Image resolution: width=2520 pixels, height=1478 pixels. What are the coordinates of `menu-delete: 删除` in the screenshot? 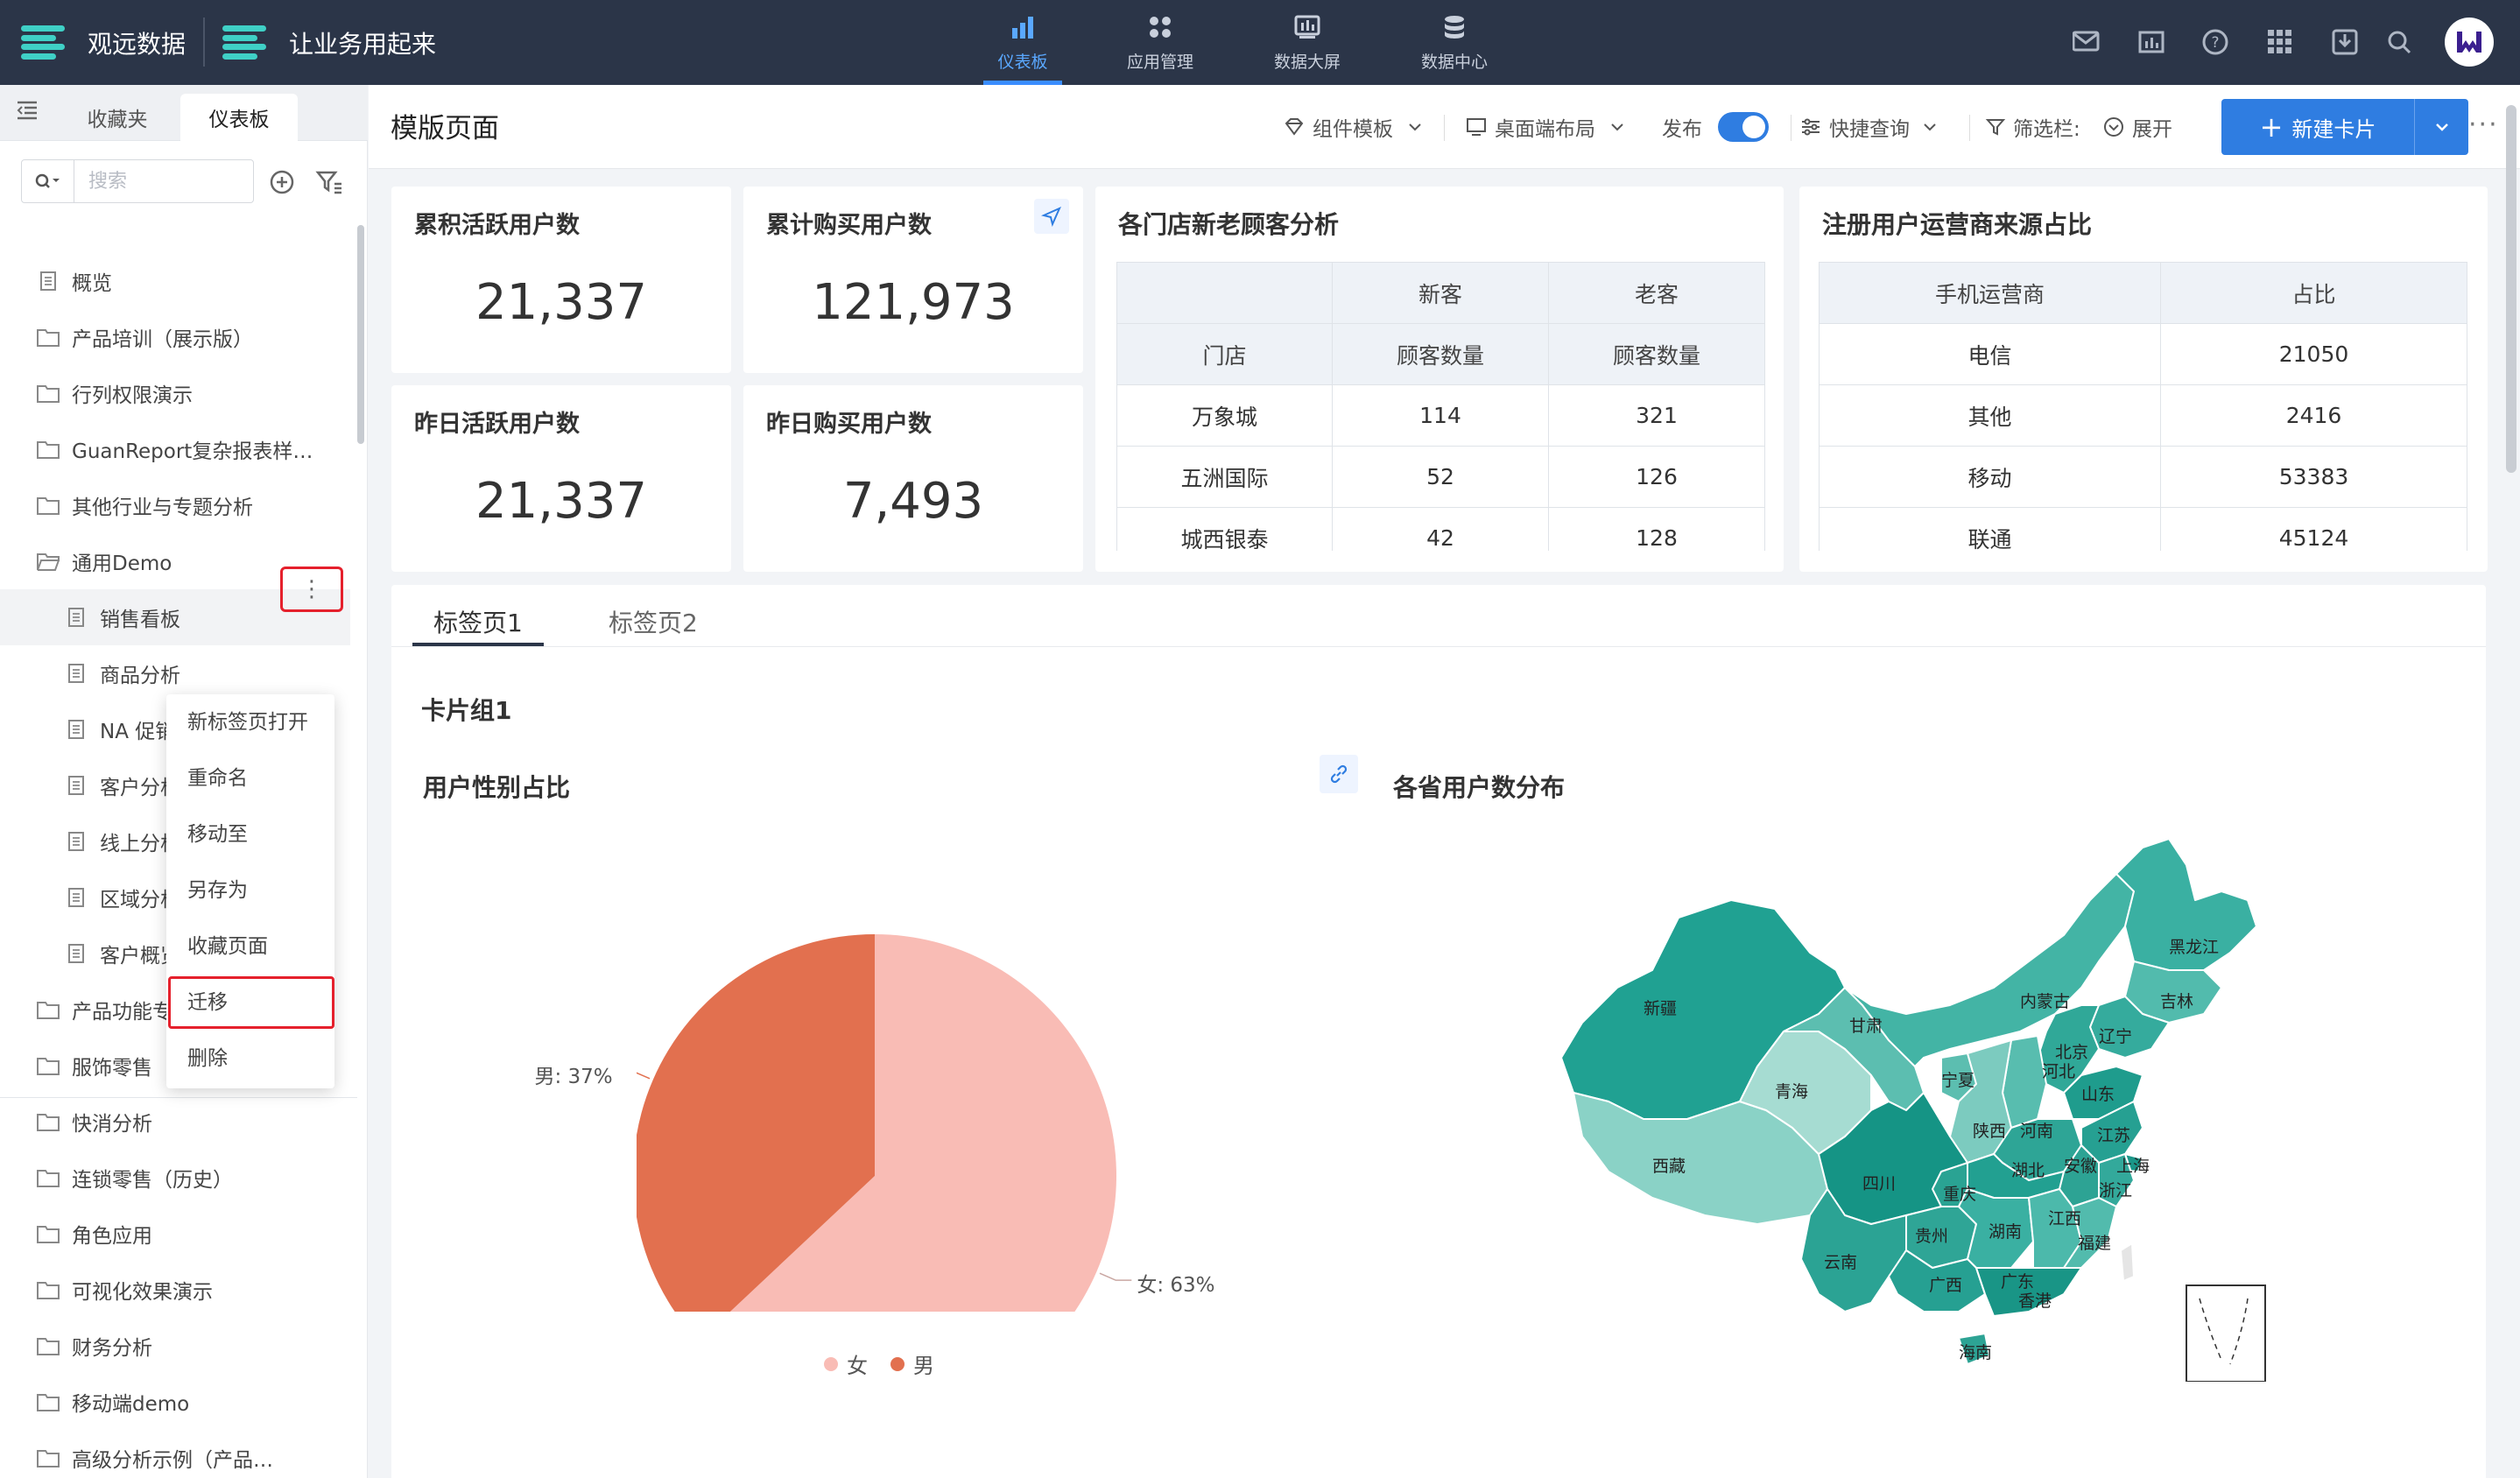 It's located at (250, 1059).